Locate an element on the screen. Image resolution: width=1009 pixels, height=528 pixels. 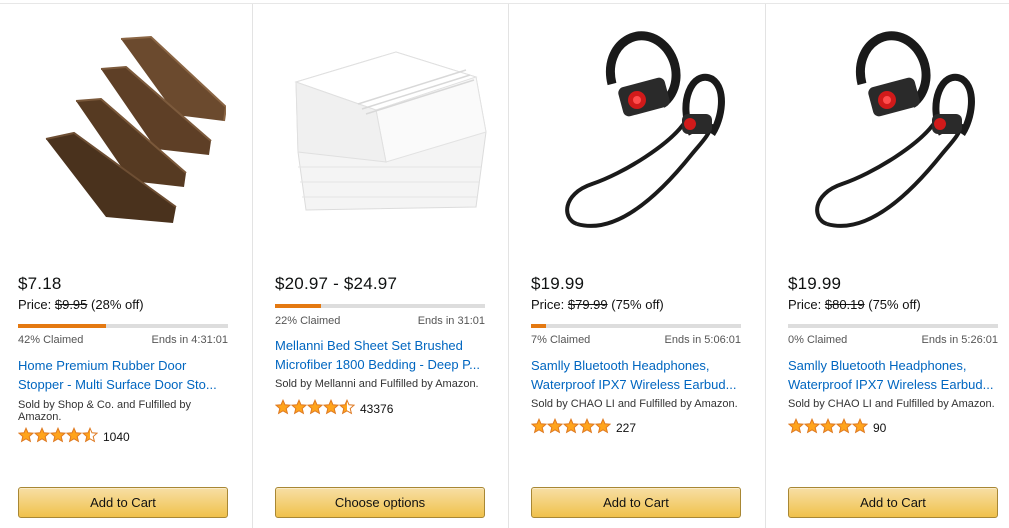
claimed-percent: 22% Claimed is located at coordinates (308, 321).